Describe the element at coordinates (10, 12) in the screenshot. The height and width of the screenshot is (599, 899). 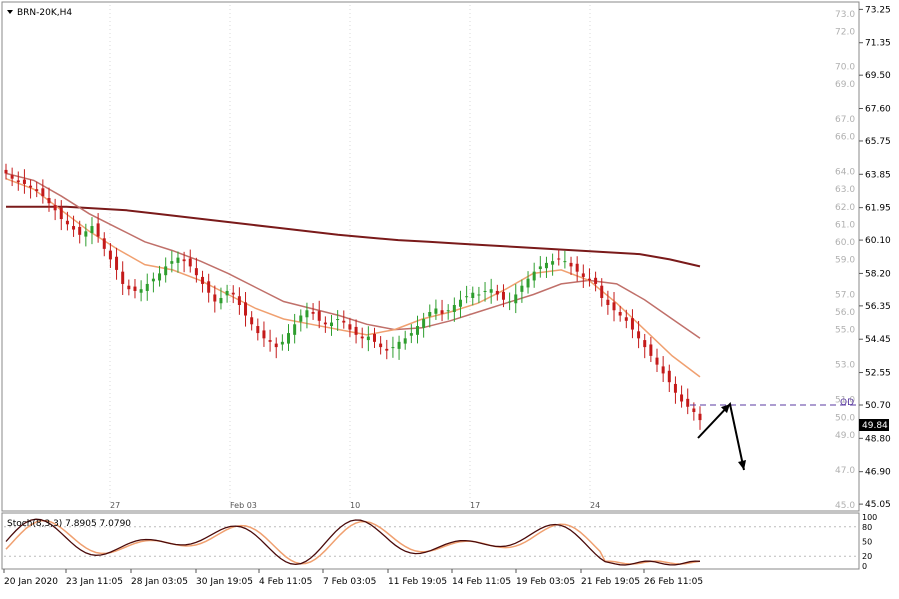
I see `triangle-down-icon` at that location.